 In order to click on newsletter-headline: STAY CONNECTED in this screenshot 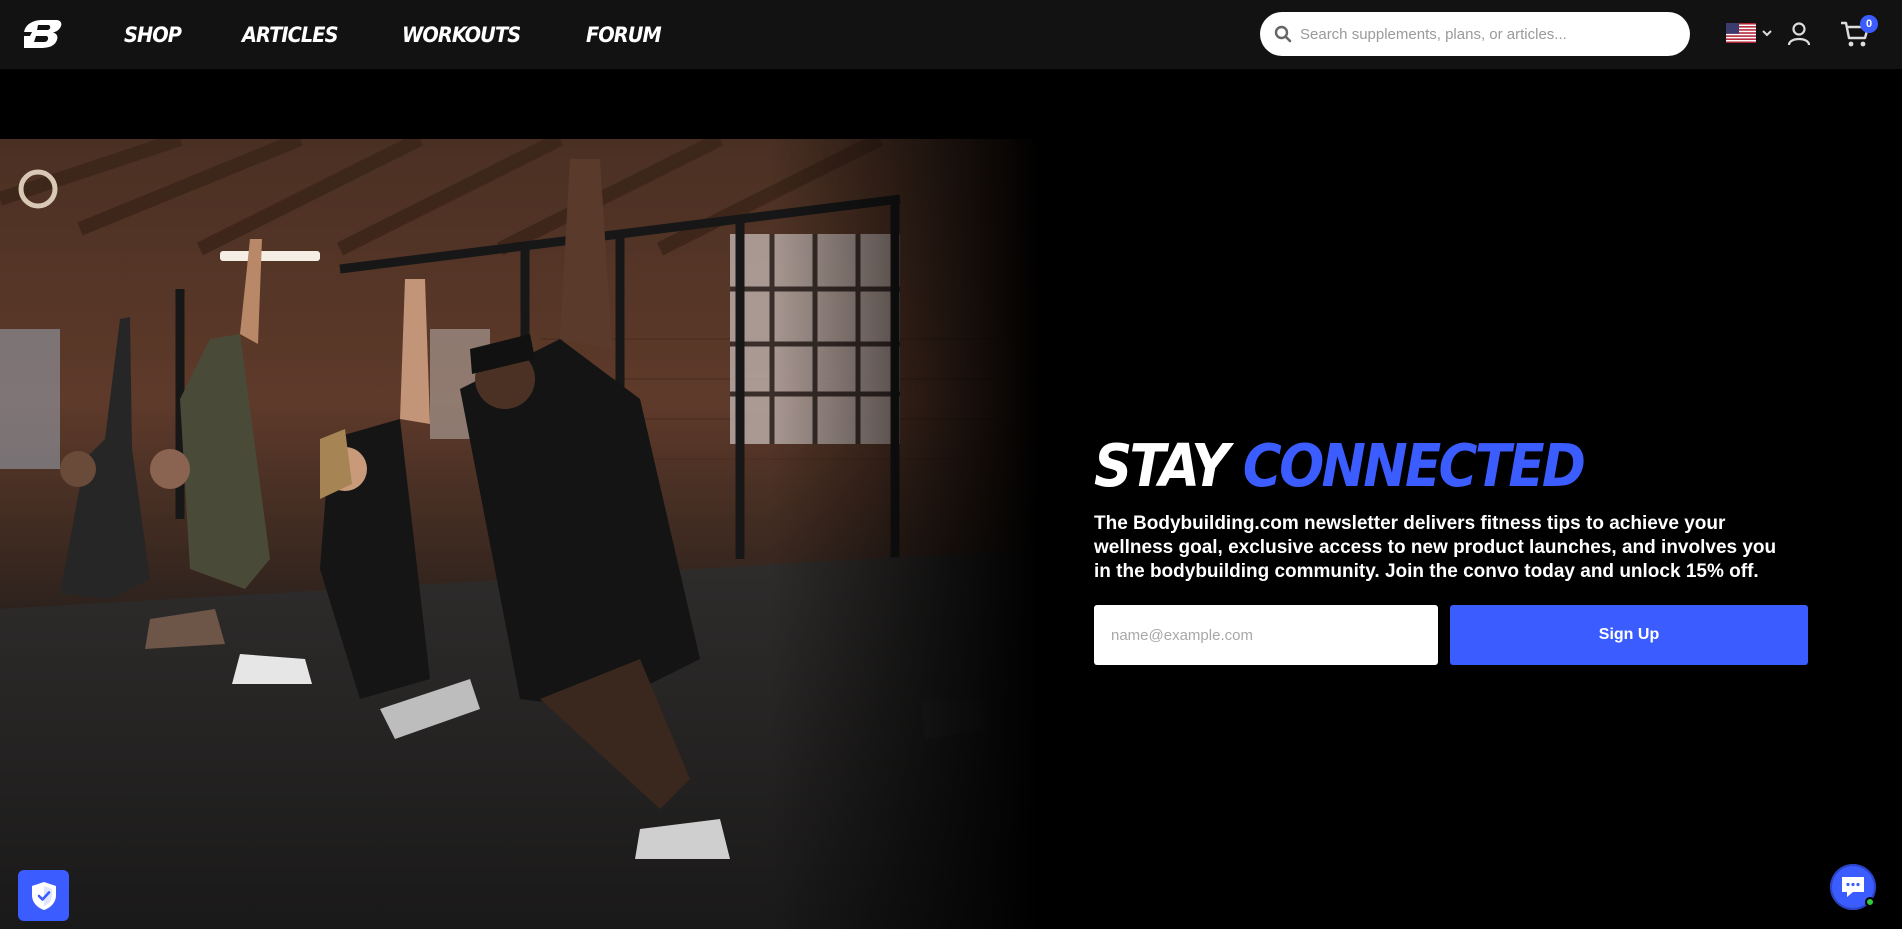, I will do `click(1418, 466)`.